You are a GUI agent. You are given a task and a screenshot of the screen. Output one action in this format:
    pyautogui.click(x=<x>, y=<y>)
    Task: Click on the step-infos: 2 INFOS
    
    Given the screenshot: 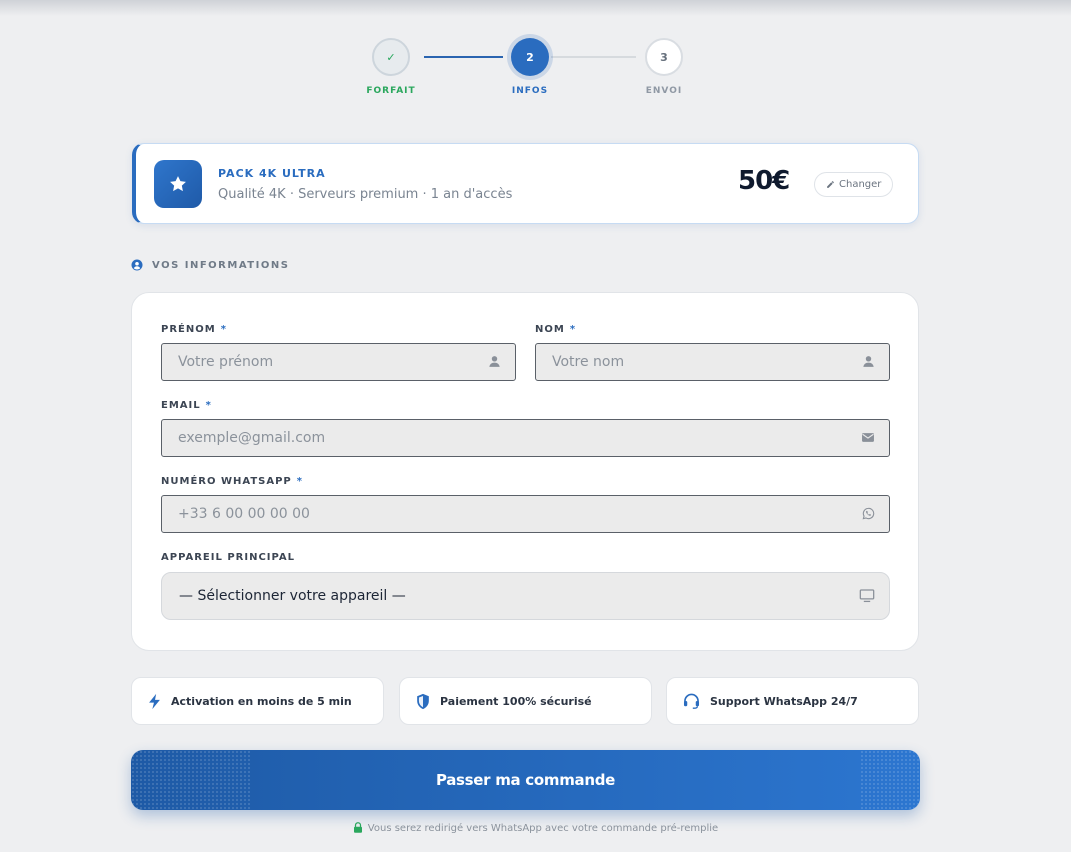 What is the action you would take?
    pyautogui.click(x=530, y=67)
    